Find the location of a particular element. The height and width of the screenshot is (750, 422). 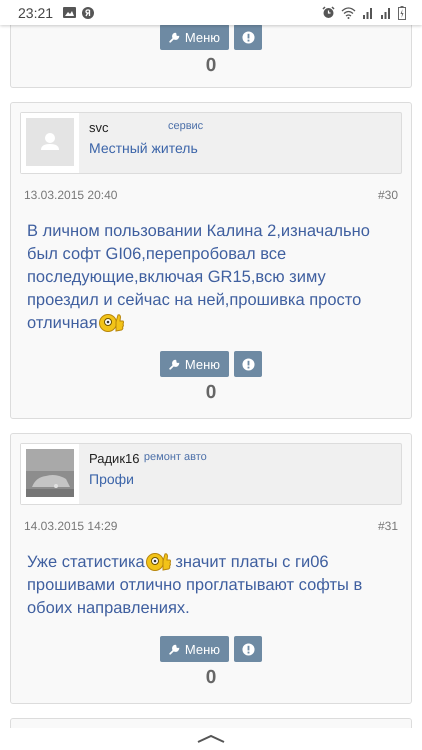

image-icon is located at coordinates (69, 12).